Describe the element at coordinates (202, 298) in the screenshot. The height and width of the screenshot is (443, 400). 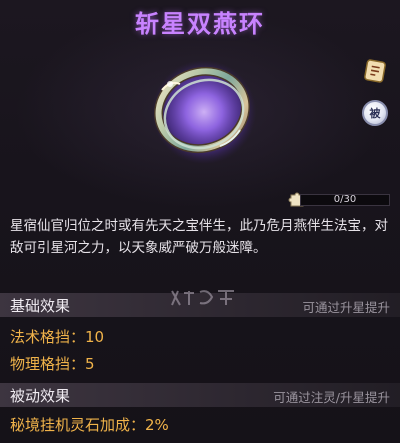
I see `decorative-watermark` at that location.